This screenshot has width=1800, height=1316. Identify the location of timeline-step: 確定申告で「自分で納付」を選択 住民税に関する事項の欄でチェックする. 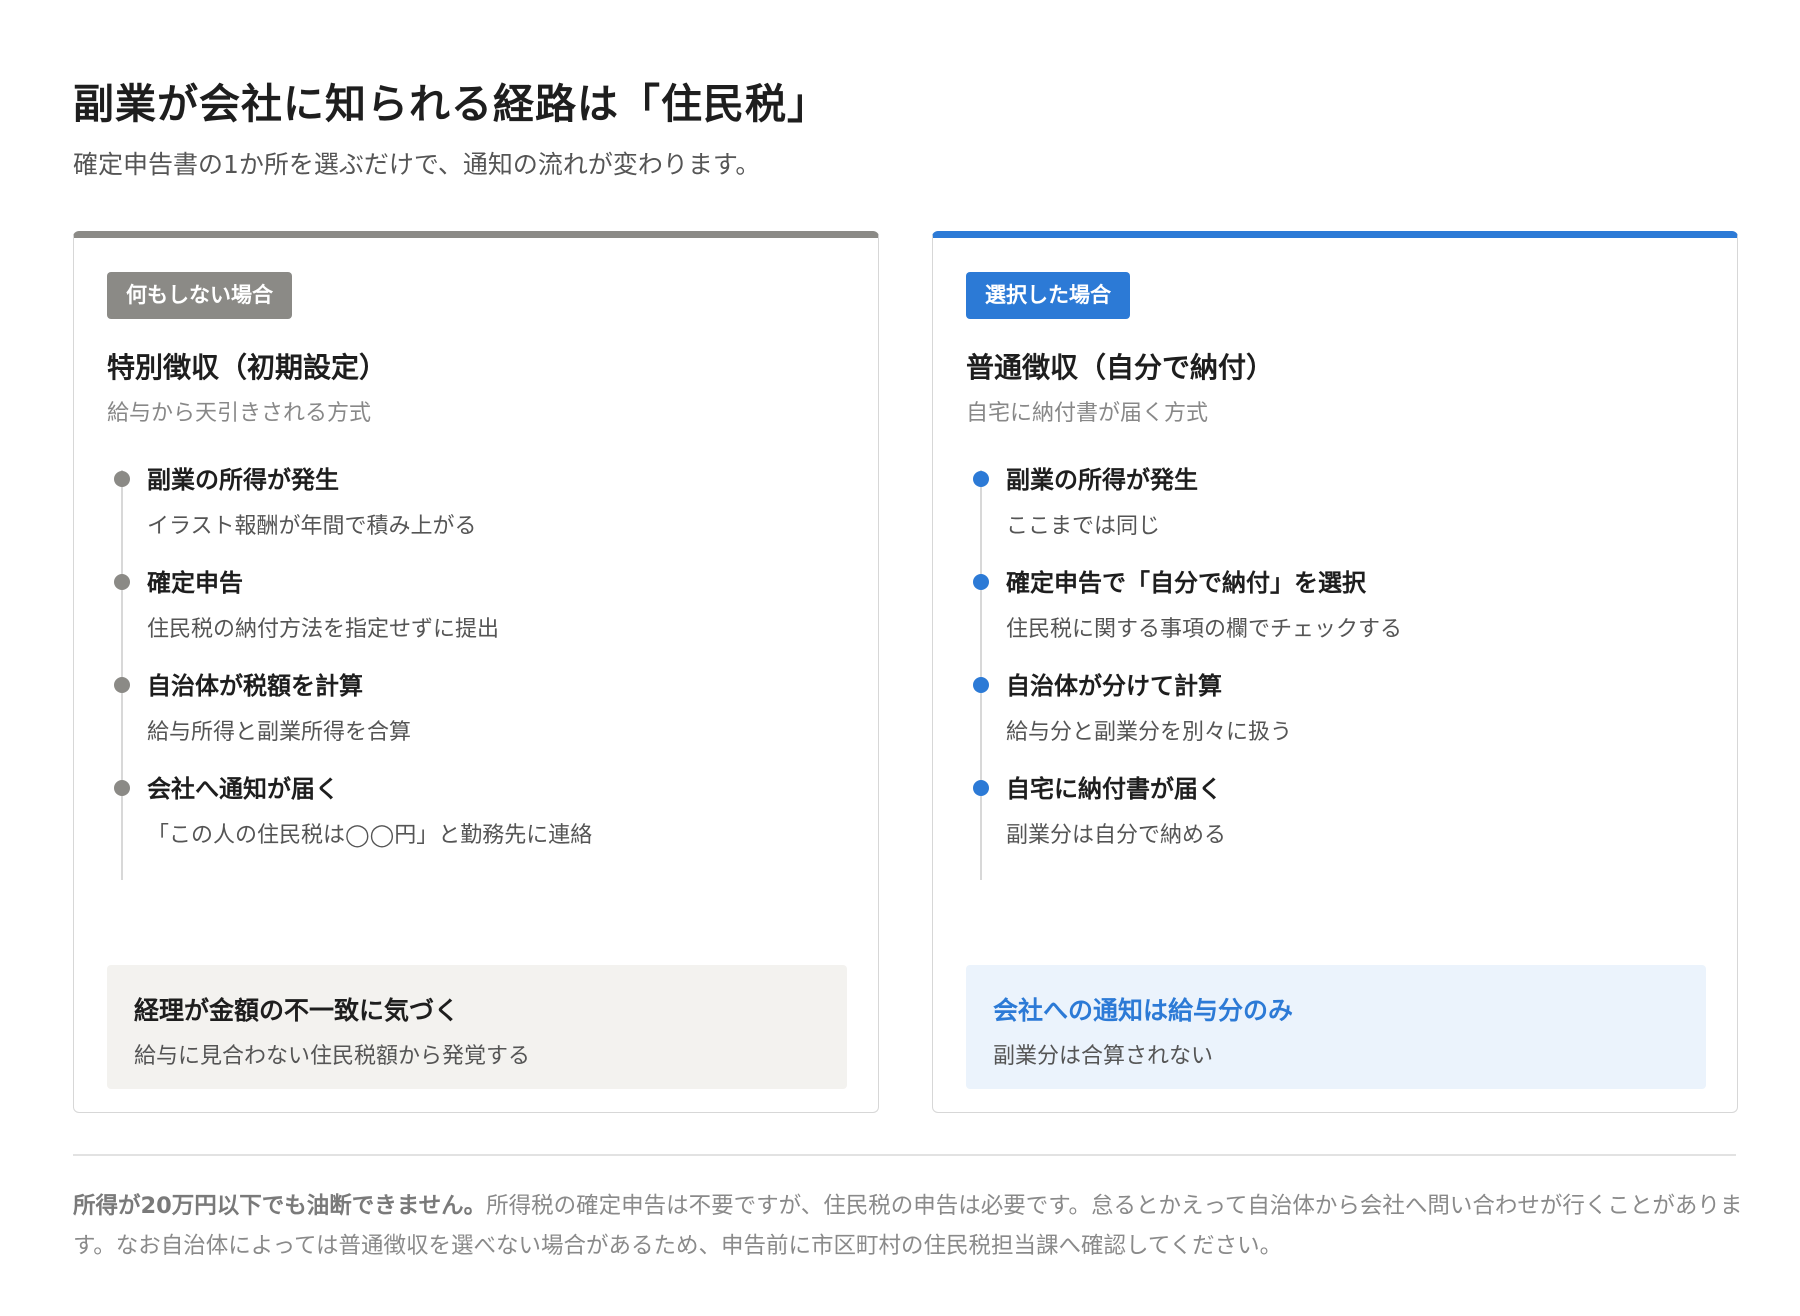
(1336, 618).